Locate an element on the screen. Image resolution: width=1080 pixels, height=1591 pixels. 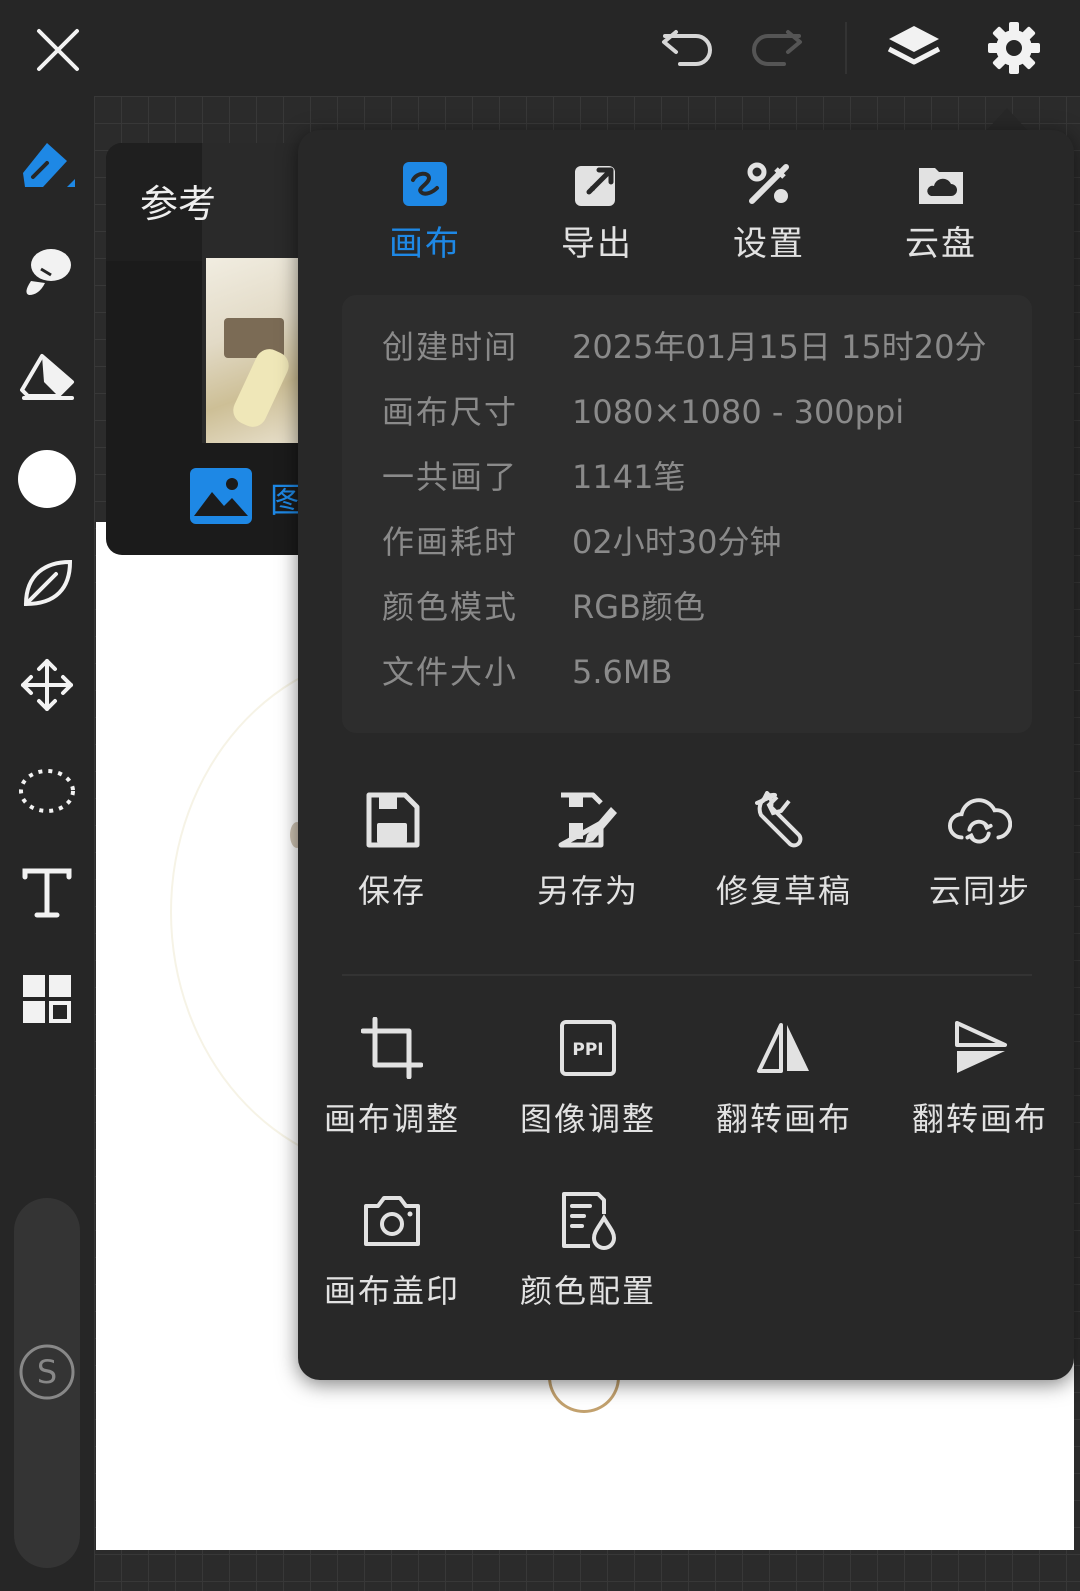
canvas-adjust-button: 画布调整 is located at coordinates (392, 1086).